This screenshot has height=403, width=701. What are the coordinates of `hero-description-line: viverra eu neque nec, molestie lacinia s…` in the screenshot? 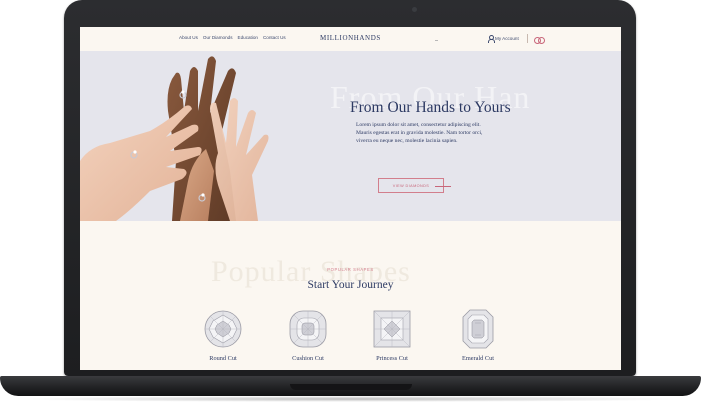 It's located at (407, 141).